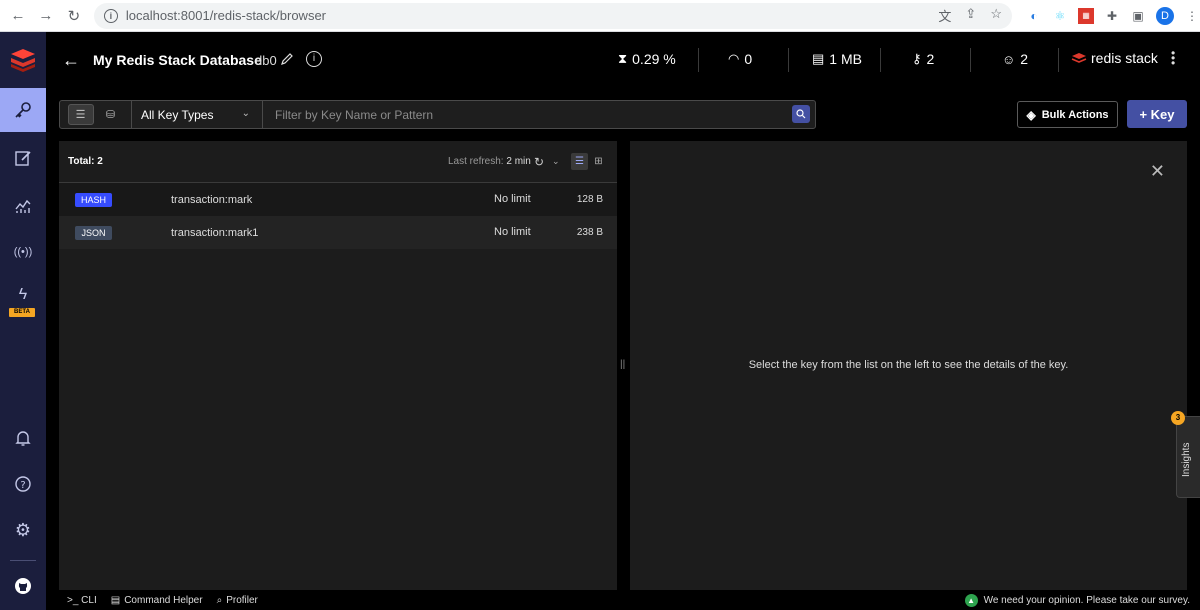 This screenshot has height=610, width=1200. I want to click on gear-icon: ⚙, so click(23, 529).